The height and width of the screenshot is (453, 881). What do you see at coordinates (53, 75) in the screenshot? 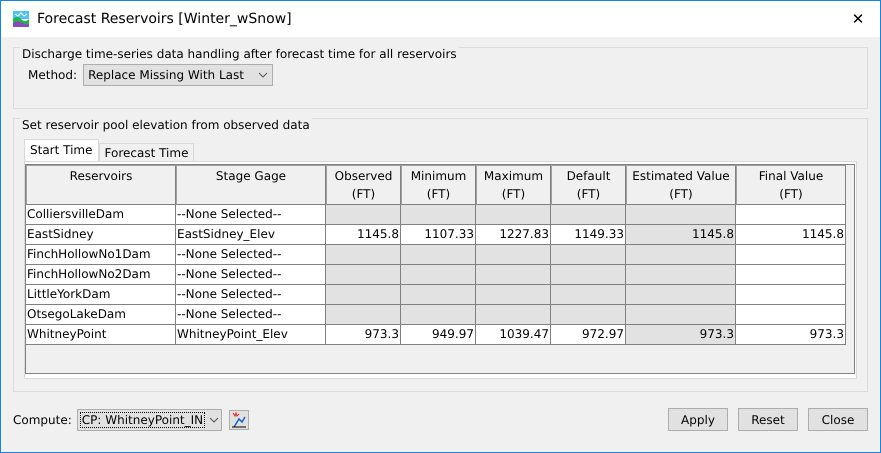
I see `method-label: Method:` at bounding box center [53, 75].